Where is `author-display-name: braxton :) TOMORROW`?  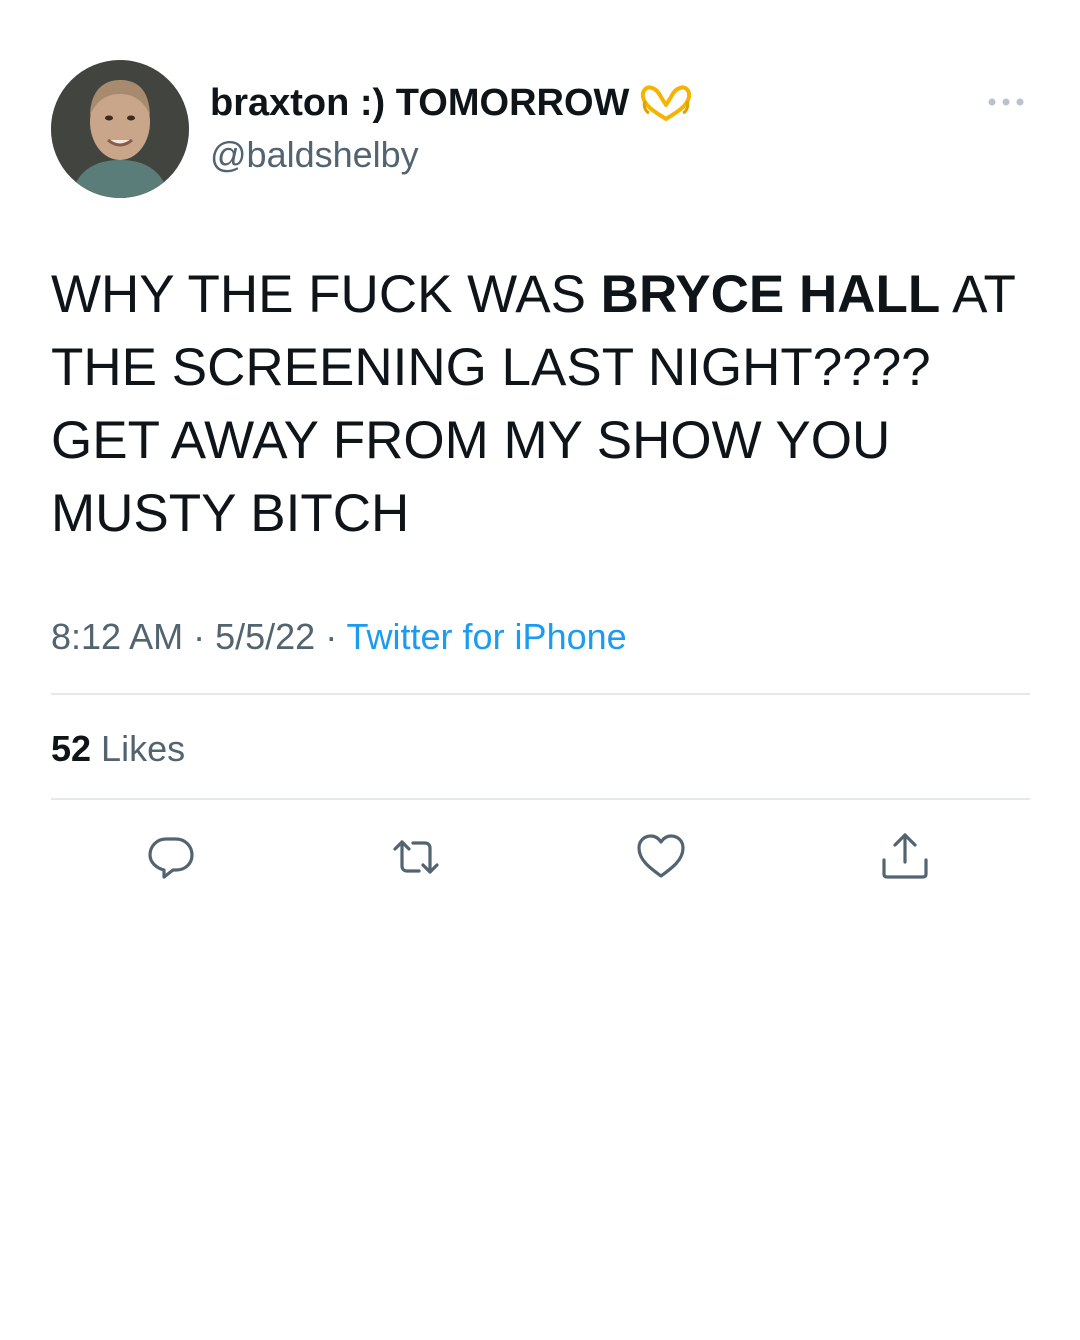 author-display-name: braxton :) TOMORROW is located at coordinates (451, 103).